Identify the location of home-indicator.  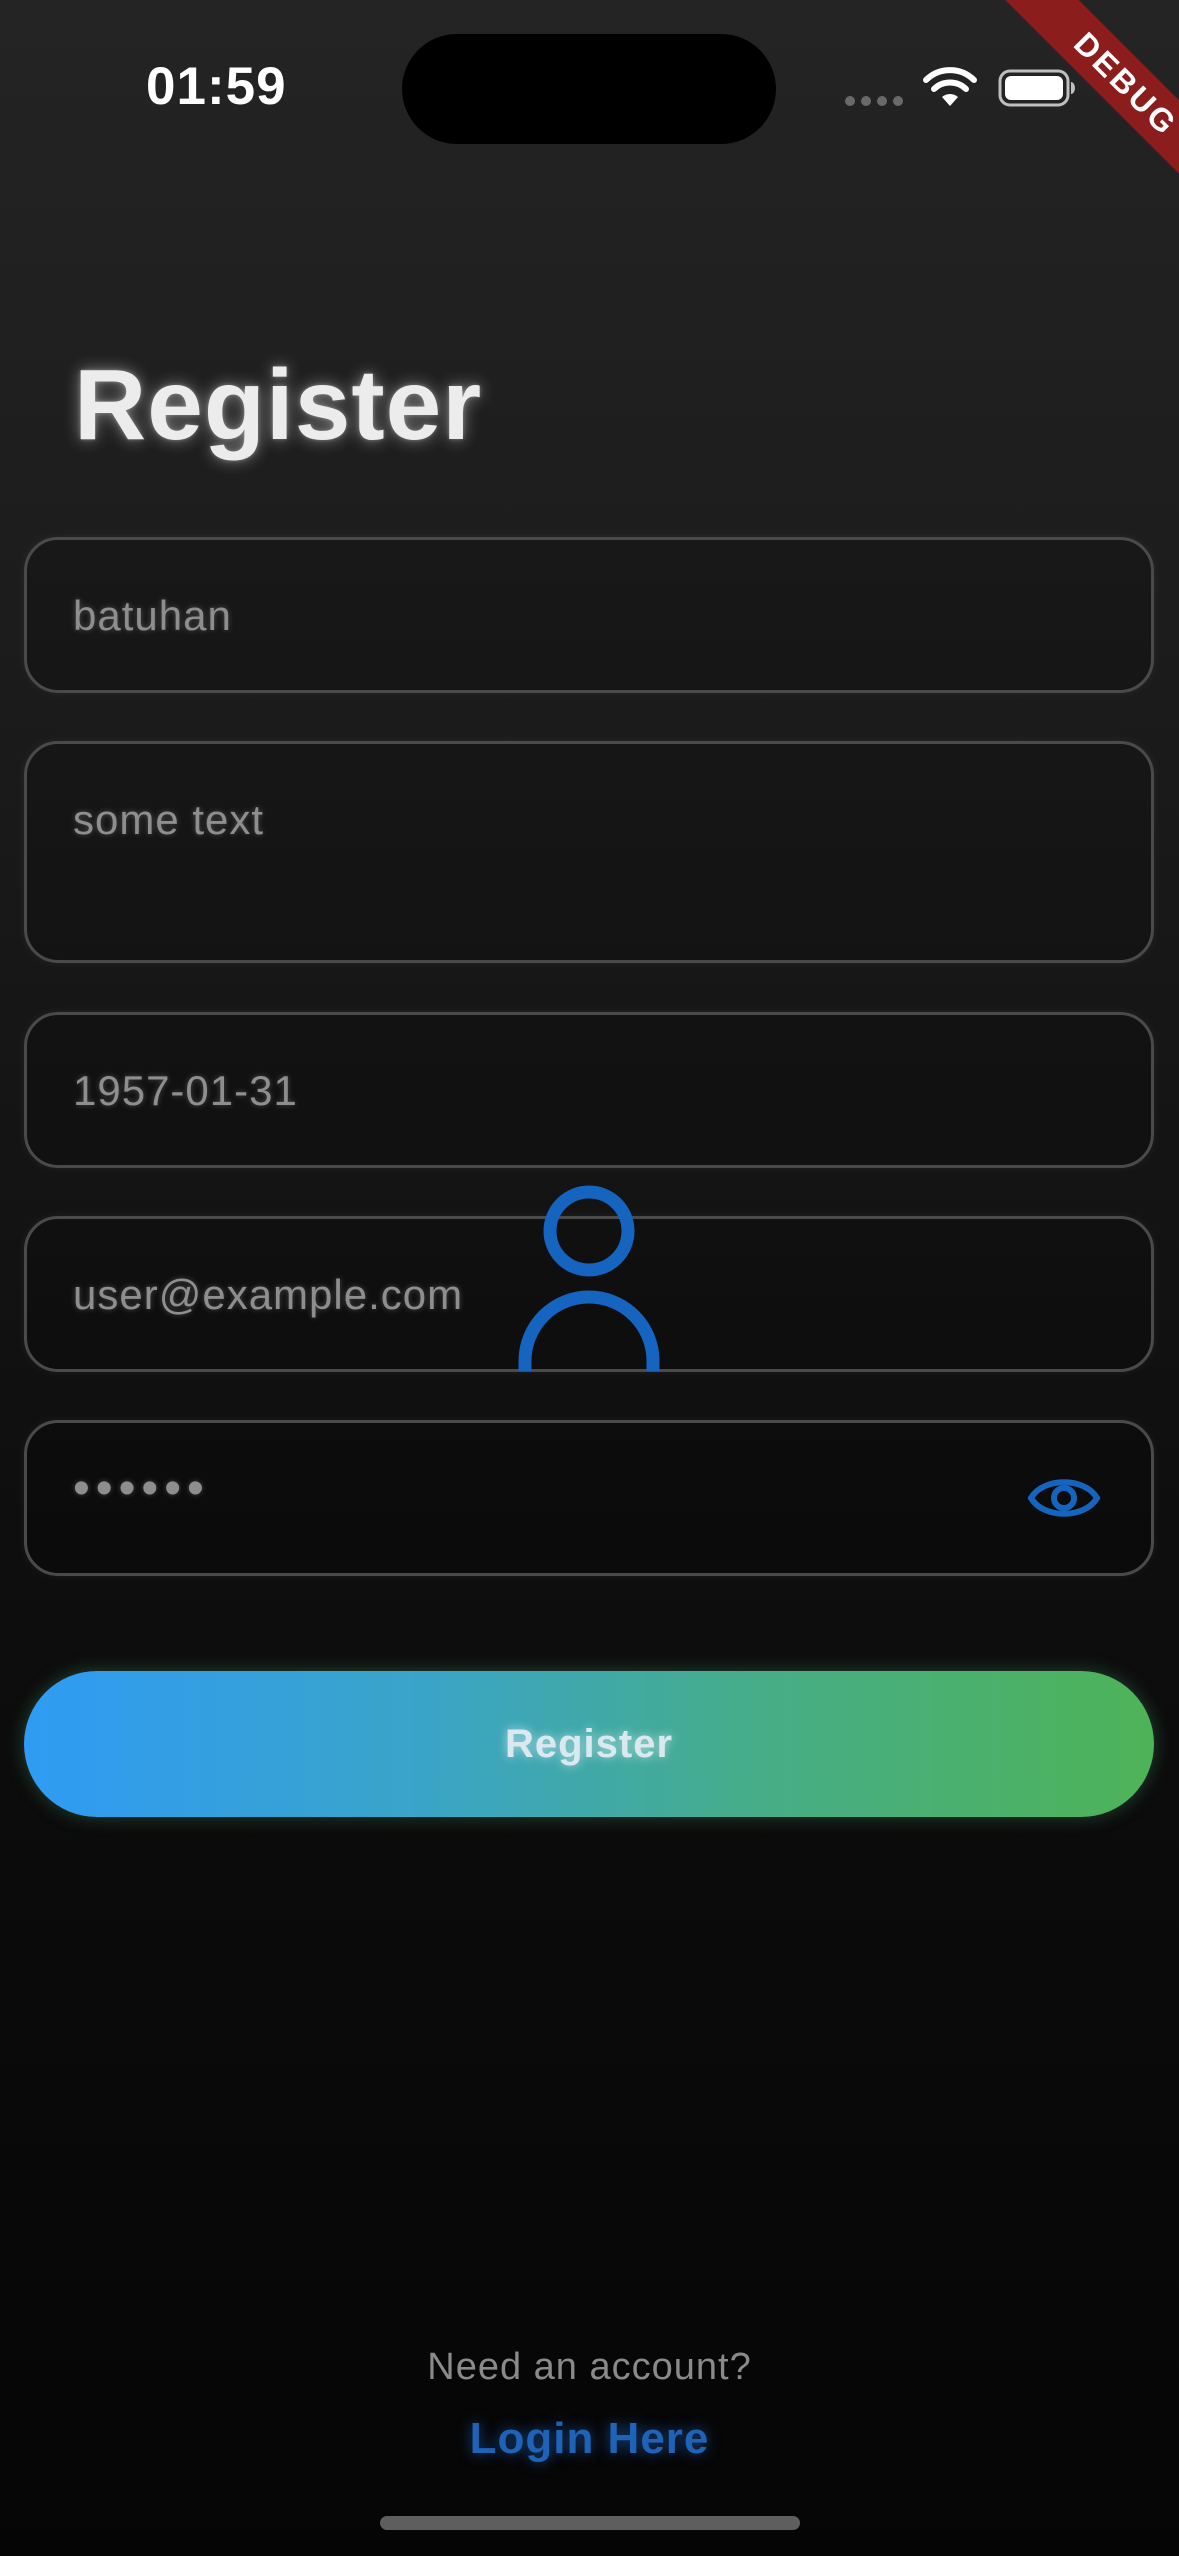
(590, 2523).